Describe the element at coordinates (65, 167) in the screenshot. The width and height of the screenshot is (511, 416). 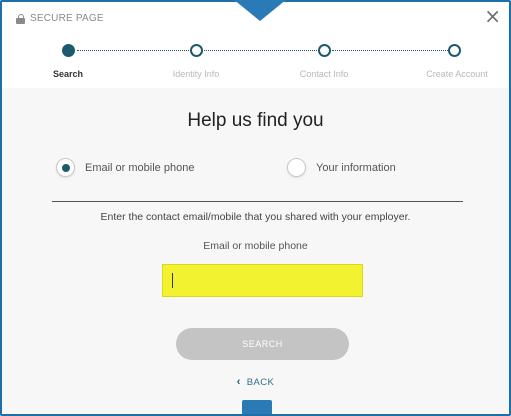
I see `radio-button-email-or-phone` at that location.